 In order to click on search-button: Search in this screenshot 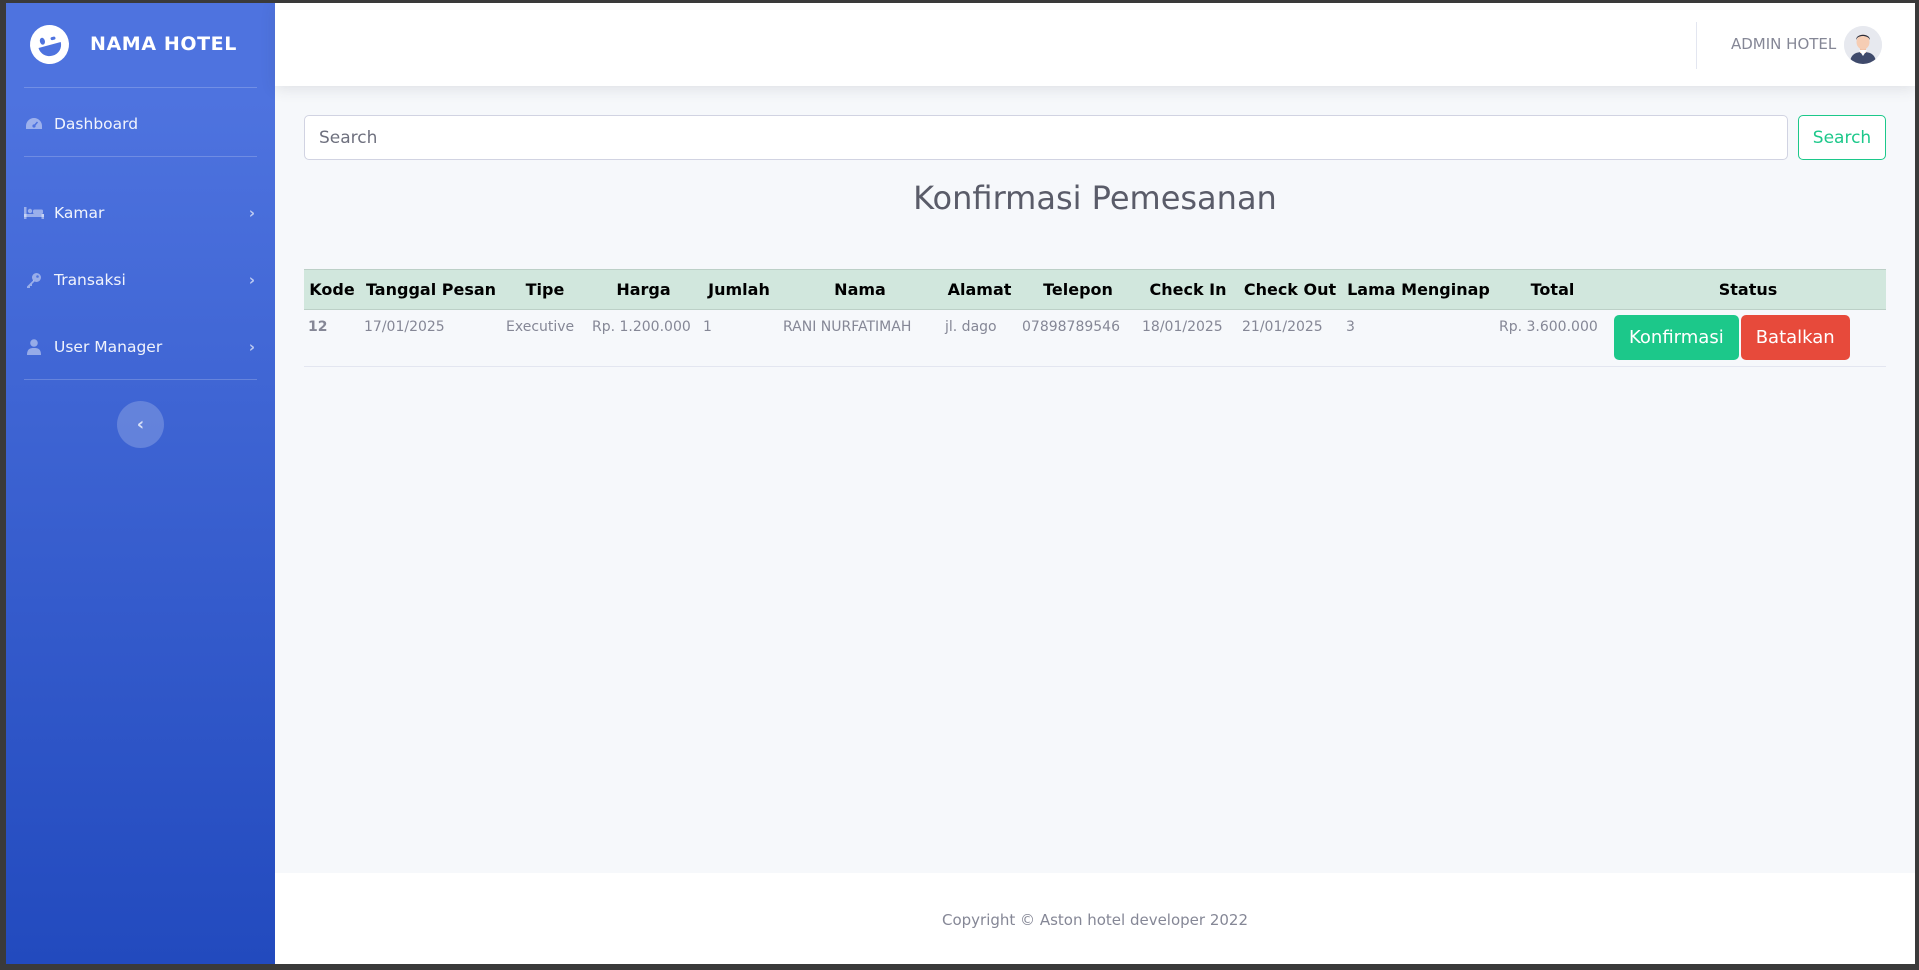, I will do `click(1842, 137)`.